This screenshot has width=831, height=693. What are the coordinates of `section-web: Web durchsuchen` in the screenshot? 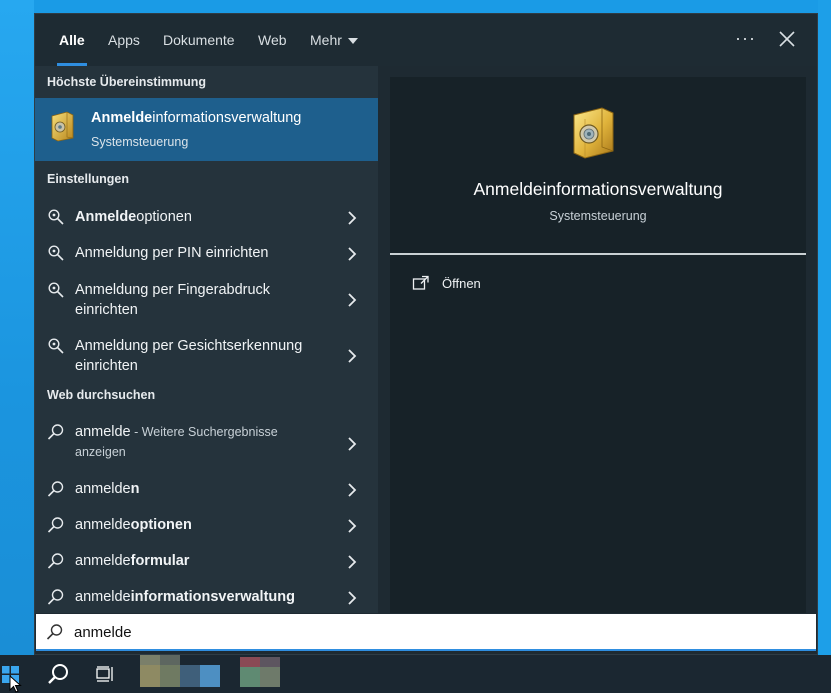 It's located at (101, 395).